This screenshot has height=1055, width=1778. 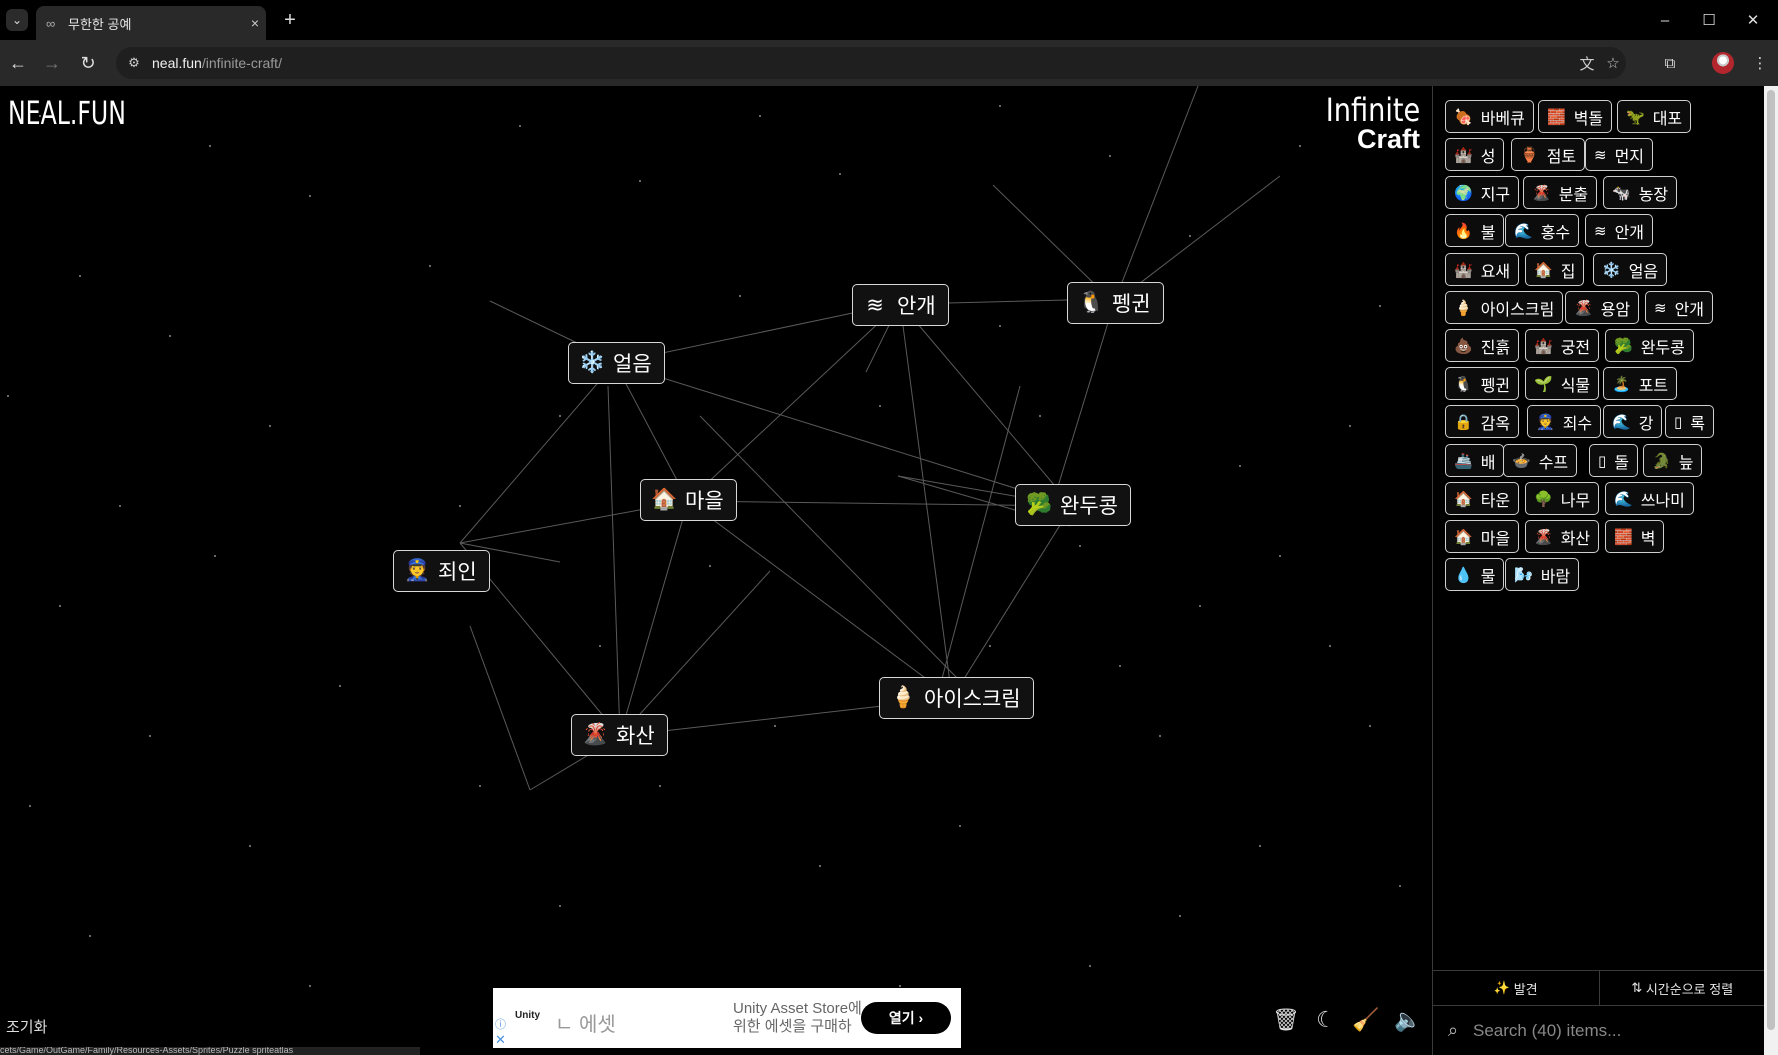 What do you see at coordinates (134, 63) in the screenshot?
I see `site-settings-icon: ⚙` at bounding box center [134, 63].